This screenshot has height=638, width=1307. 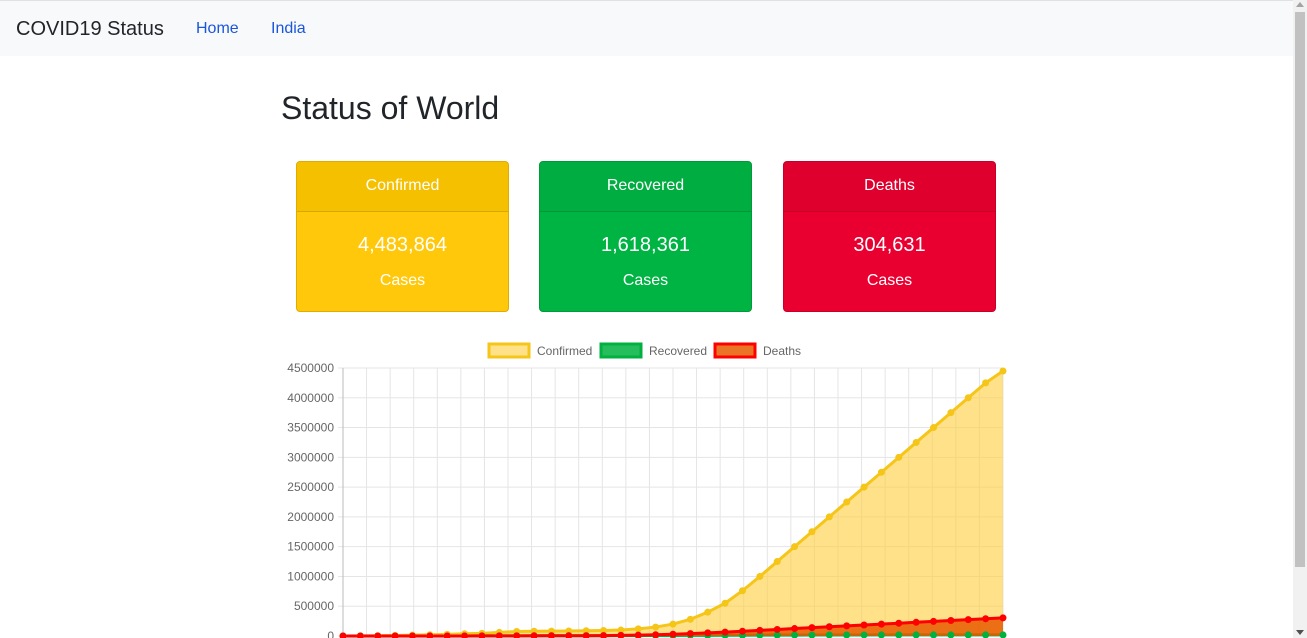 I want to click on recovered-unit: Cases, so click(x=645, y=280).